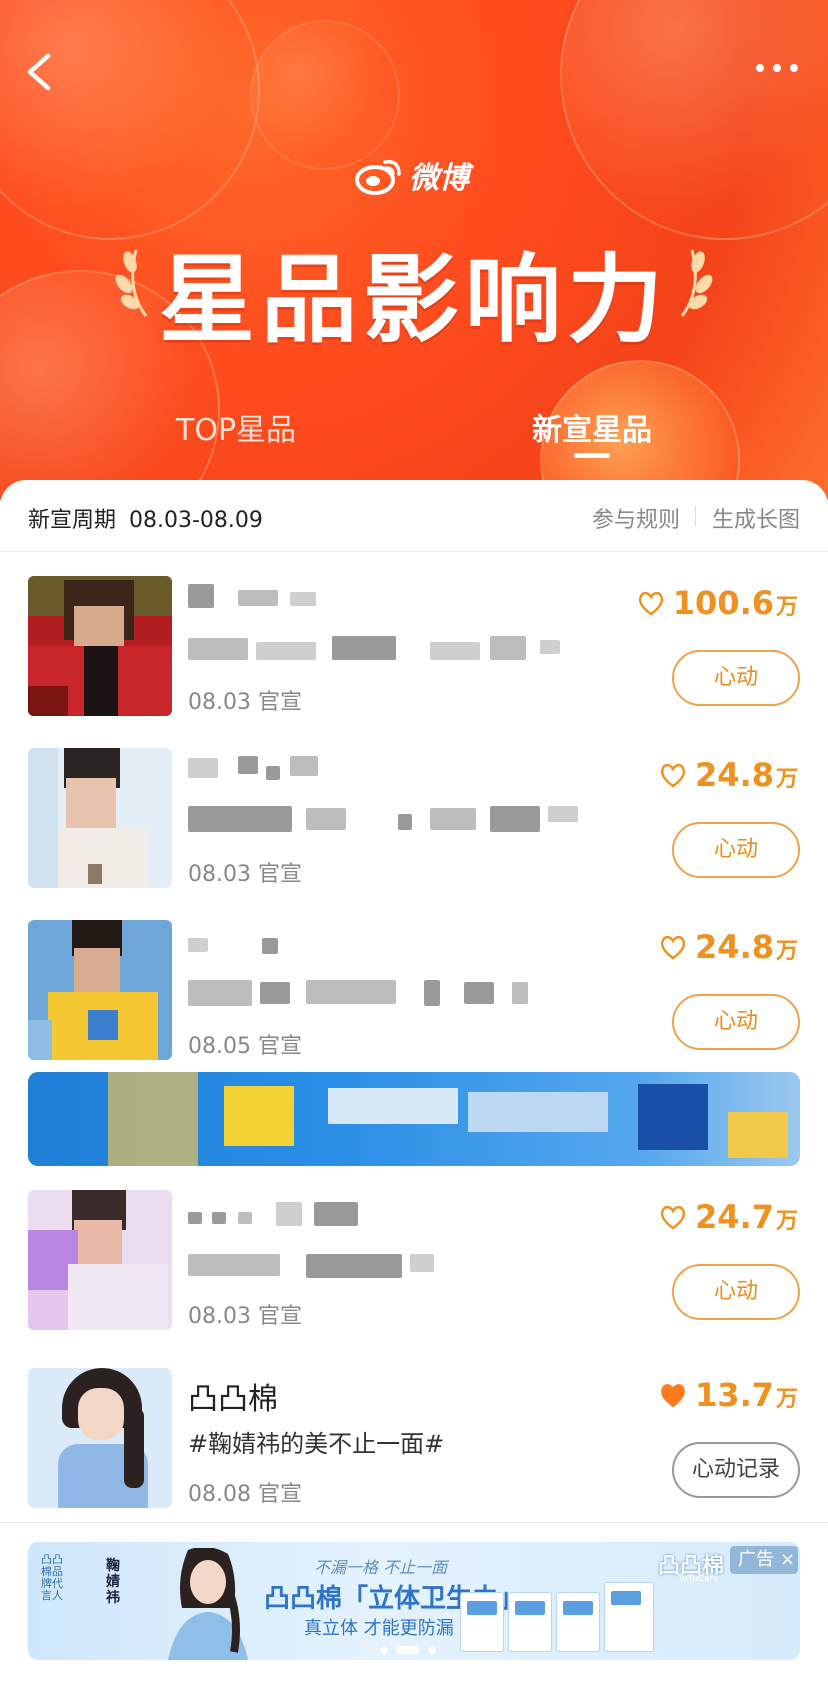 The image size is (828, 1686). Describe the element at coordinates (236, 427) in the screenshot. I see `tab-top-products: TOP星品` at that location.